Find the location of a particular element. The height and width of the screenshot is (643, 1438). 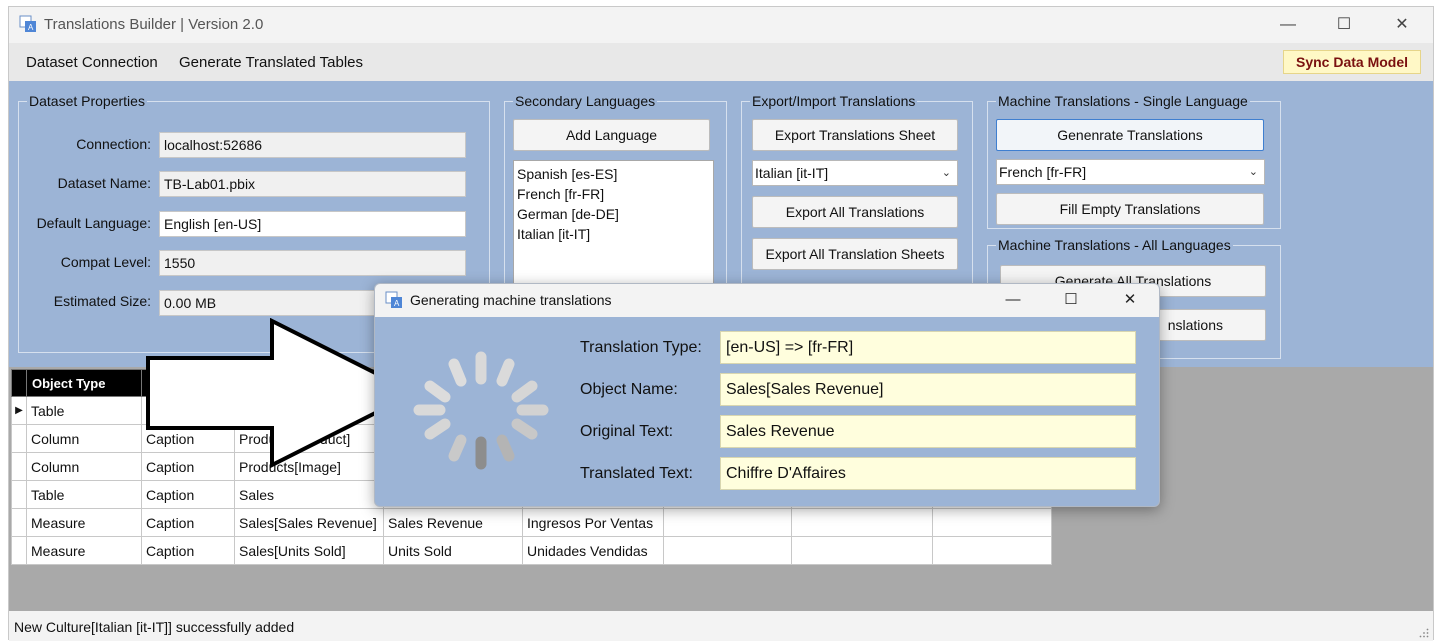

translated-text-field: Chiffre D'Affaires is located at coordinates (928, 473).